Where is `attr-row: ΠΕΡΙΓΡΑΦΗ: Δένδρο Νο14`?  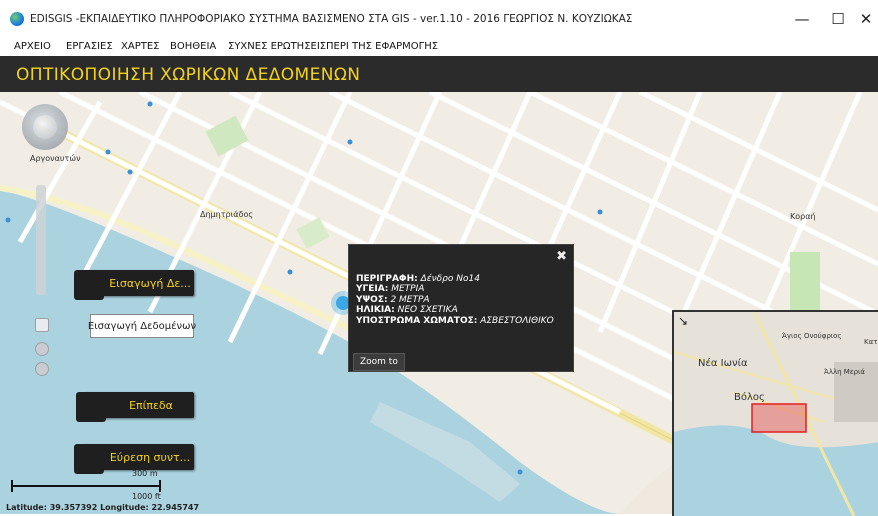
attr-row: ΠΕΡΙΓΡΑΦΗ: Δένδρο Νο14 is located at coordinates (418, 279).